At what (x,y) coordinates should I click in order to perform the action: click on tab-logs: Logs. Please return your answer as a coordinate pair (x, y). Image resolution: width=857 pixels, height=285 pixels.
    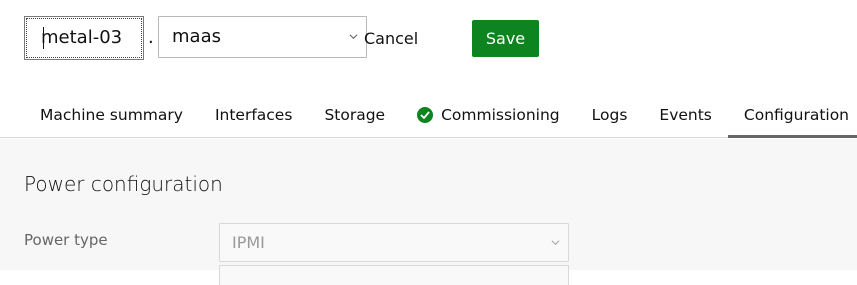
    Looking at the image, I should click on (610, 115).